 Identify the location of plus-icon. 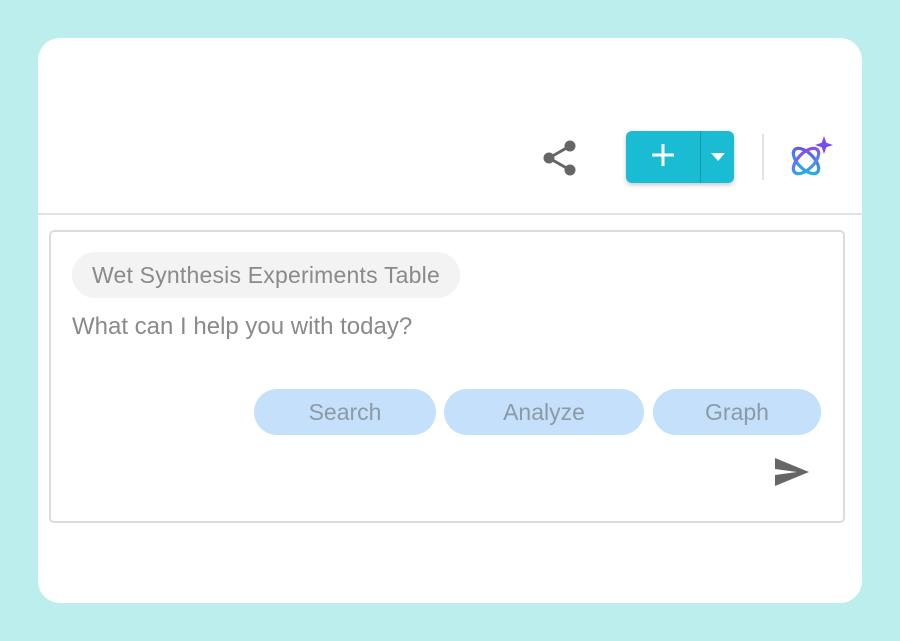
(663, 157).